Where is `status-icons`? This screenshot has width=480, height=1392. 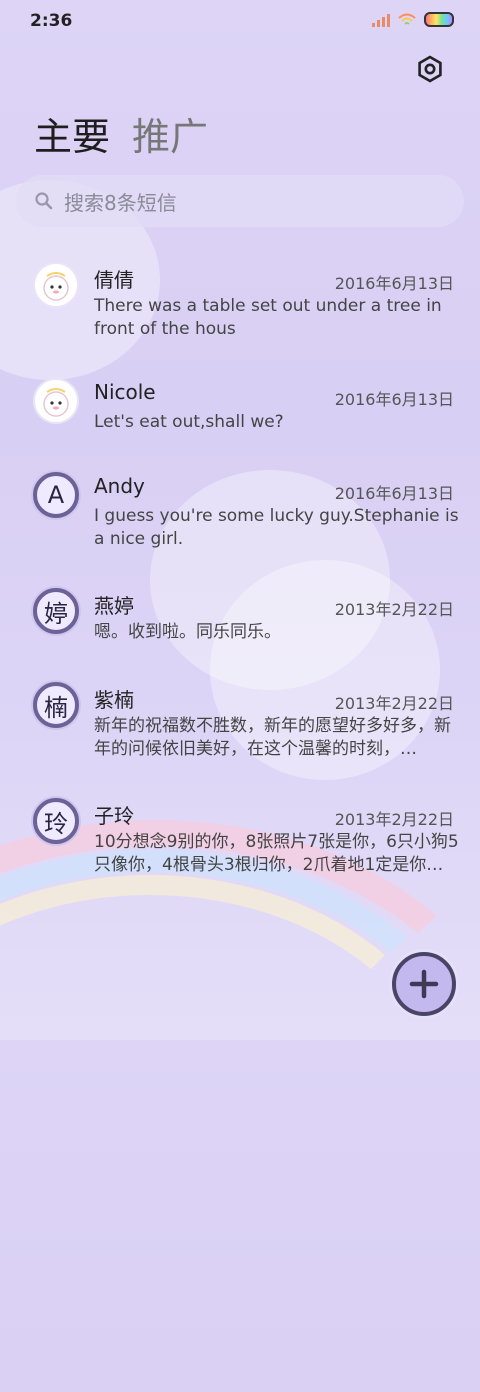
status-icons is located at coordinates (413, 19).